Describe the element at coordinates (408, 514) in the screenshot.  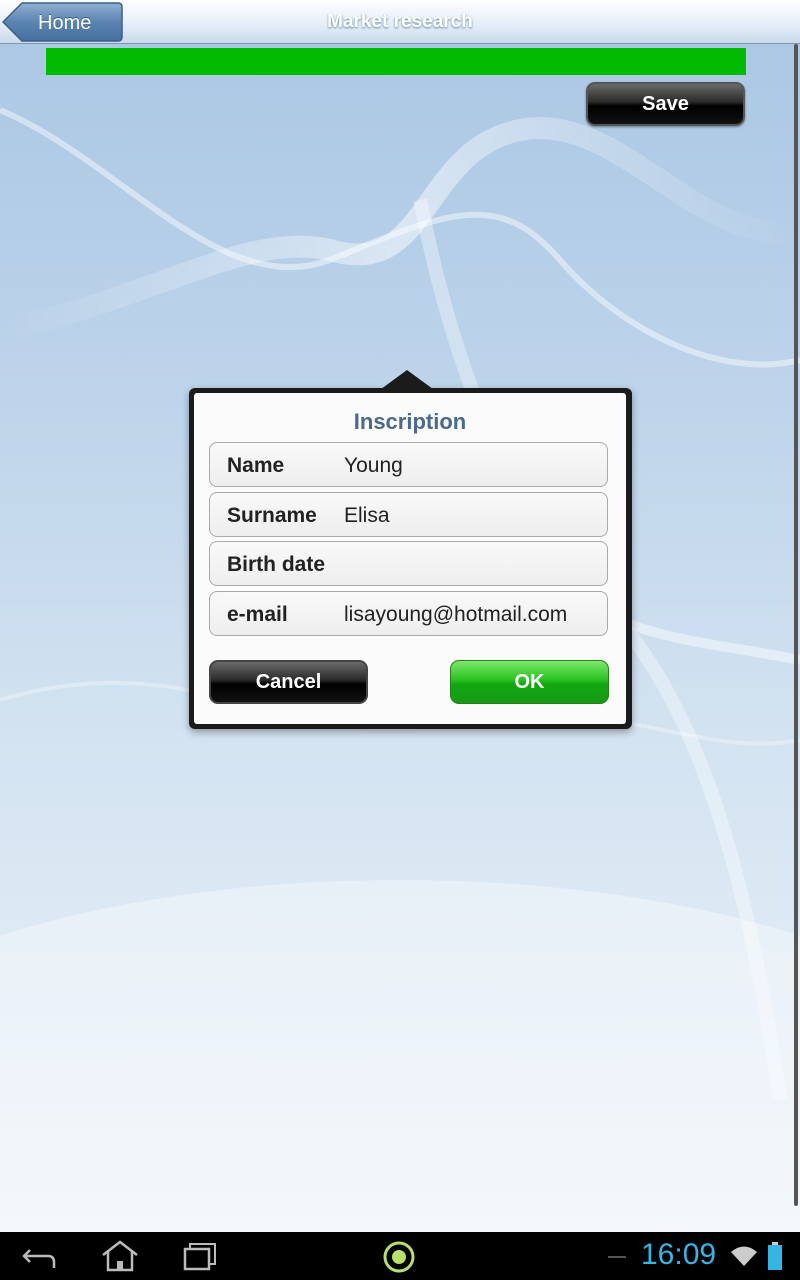
I see `surname-field: Surname Elisa` at that location.